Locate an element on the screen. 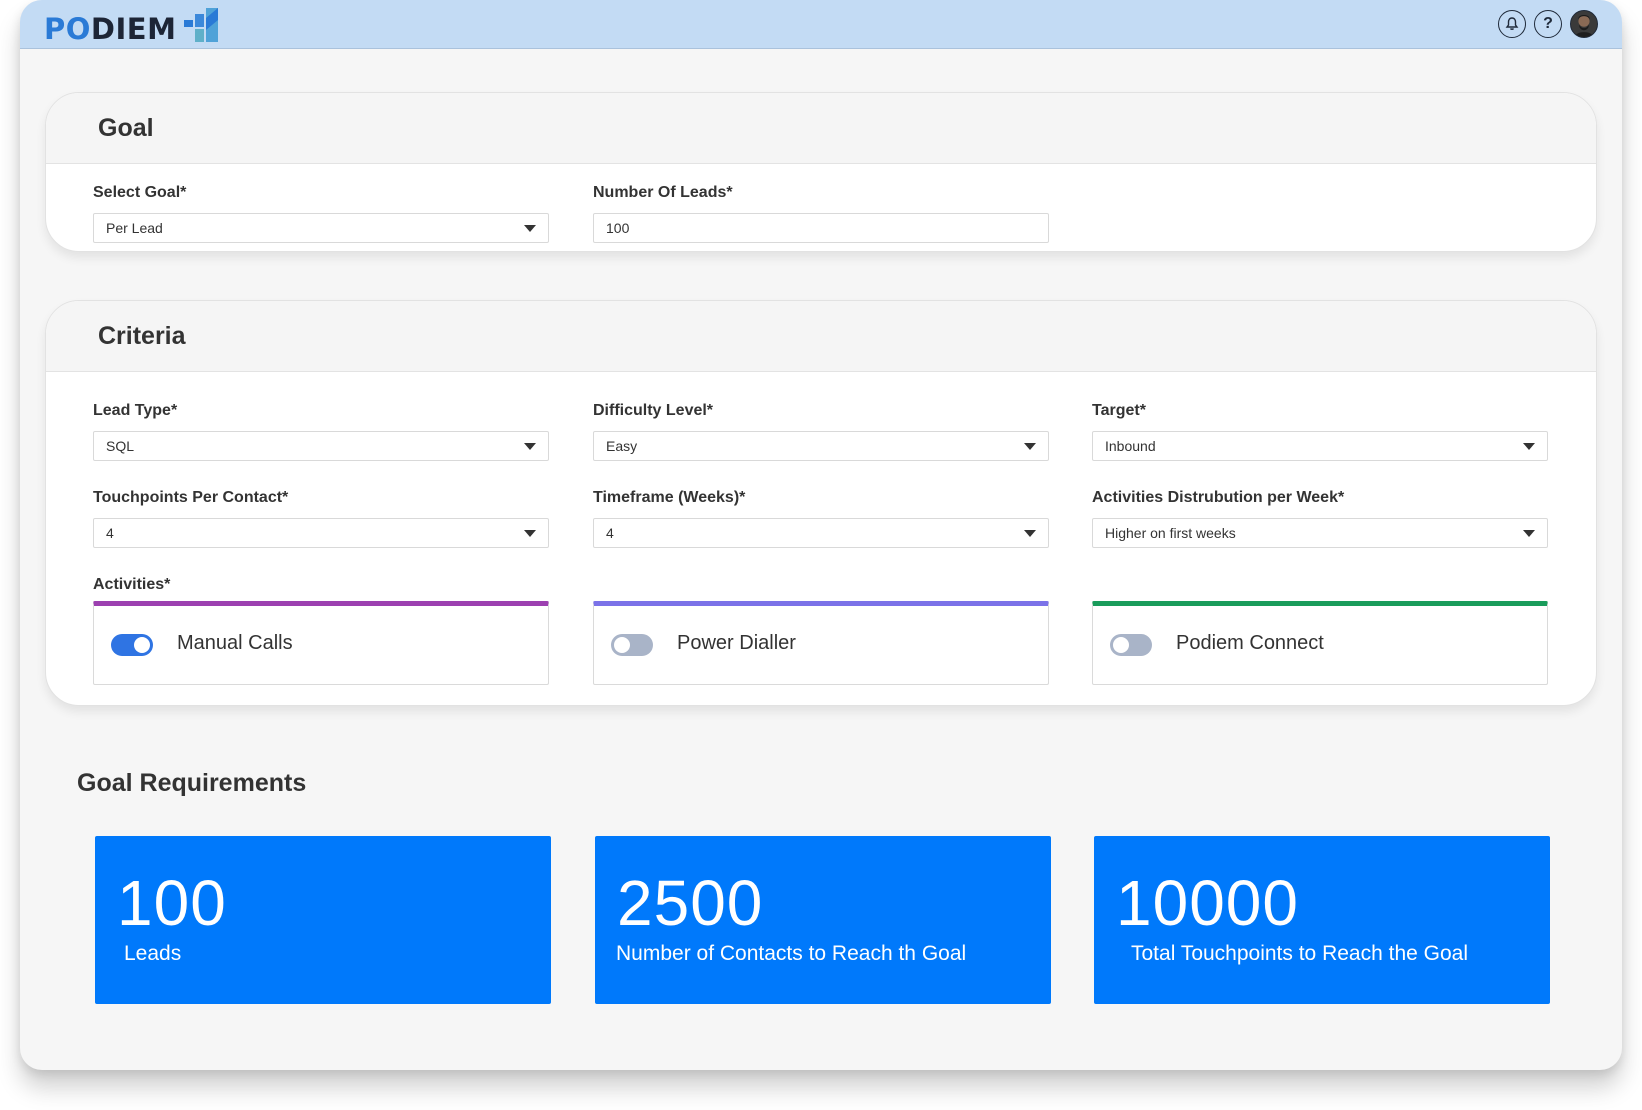 This screenshot has width=1642, height=1110. select-goal-label: Select Goal* is located at coordinates (140, 192).